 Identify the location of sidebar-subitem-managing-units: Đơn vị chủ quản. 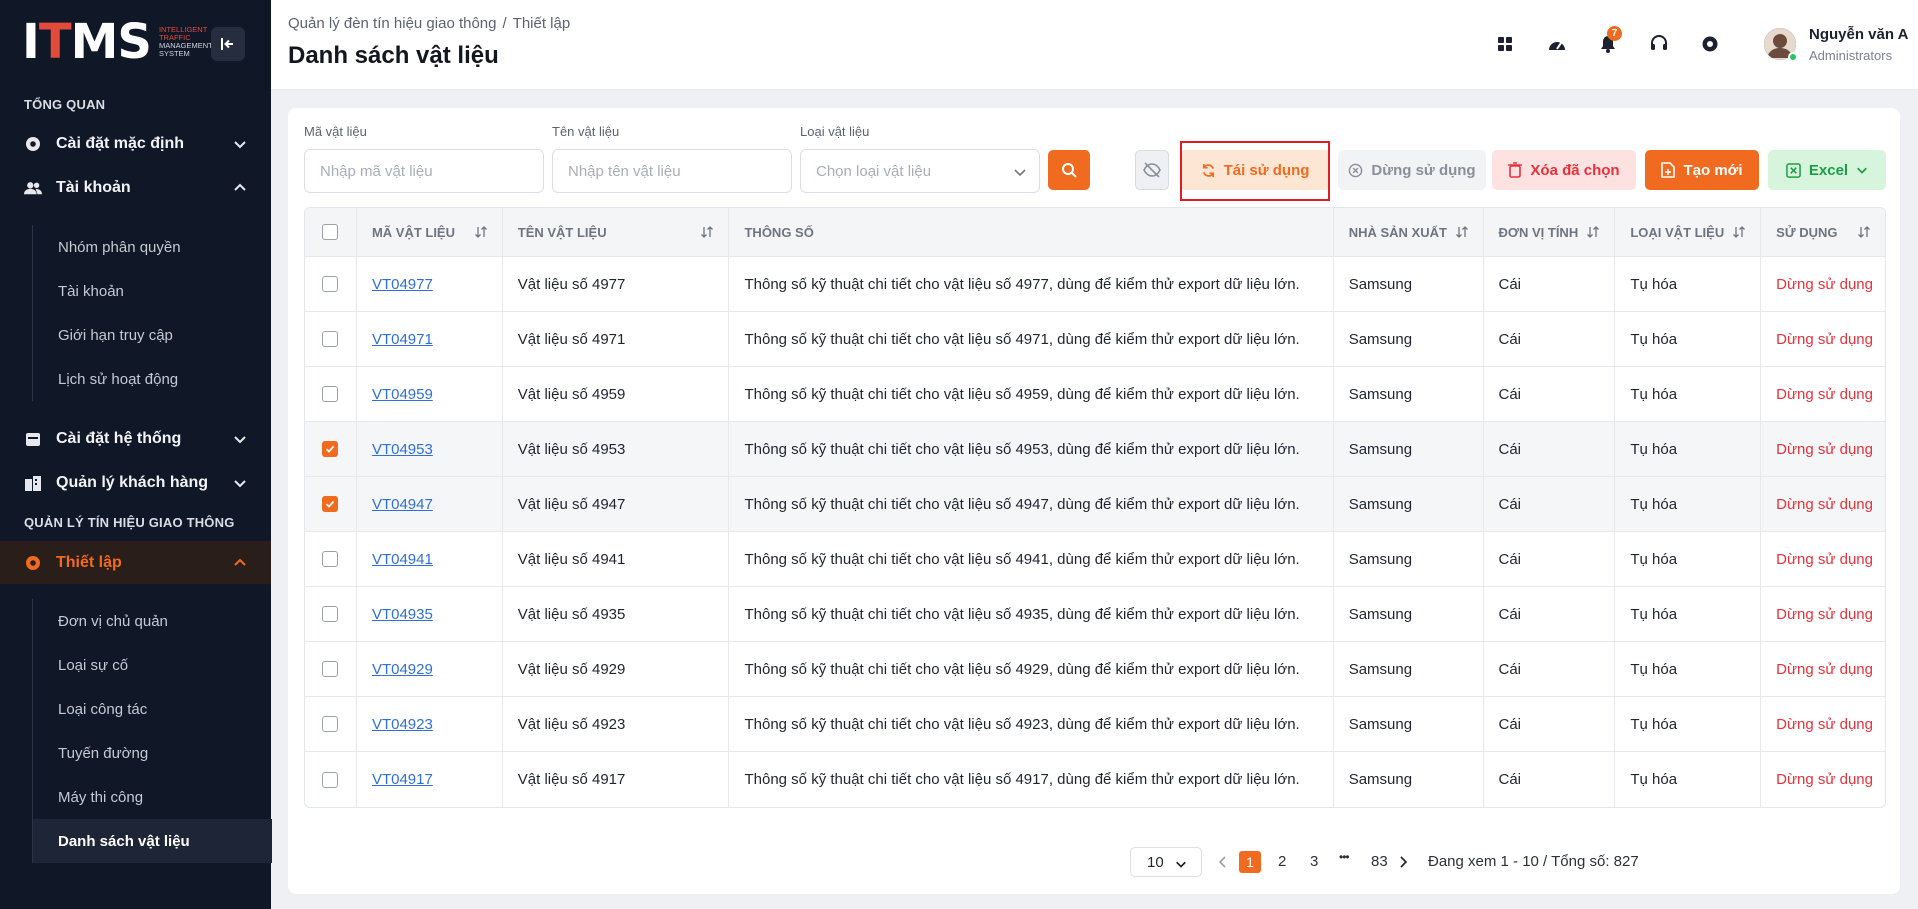
(152, 621).